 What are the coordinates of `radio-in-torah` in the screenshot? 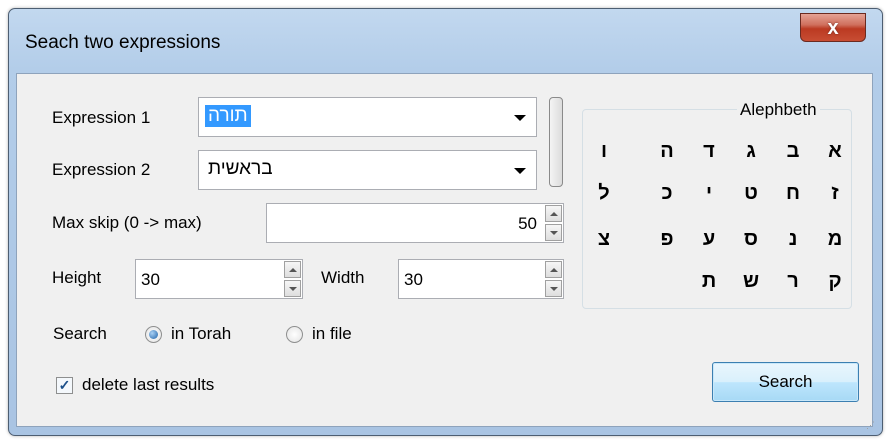 It's located at (153, 334).